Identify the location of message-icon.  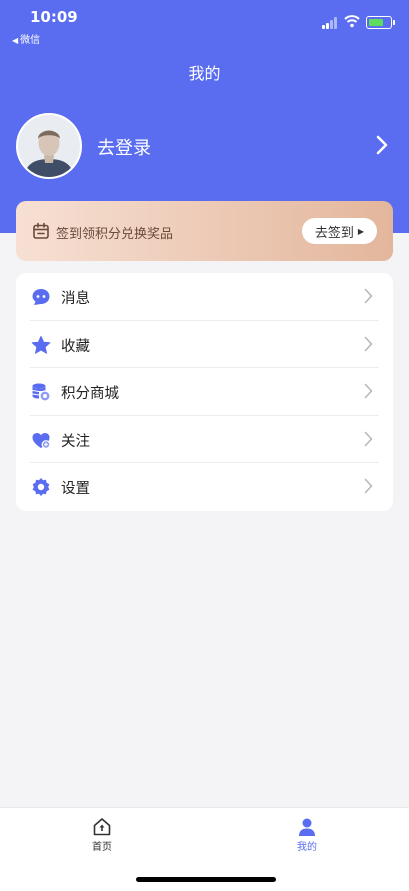
(41, 297).